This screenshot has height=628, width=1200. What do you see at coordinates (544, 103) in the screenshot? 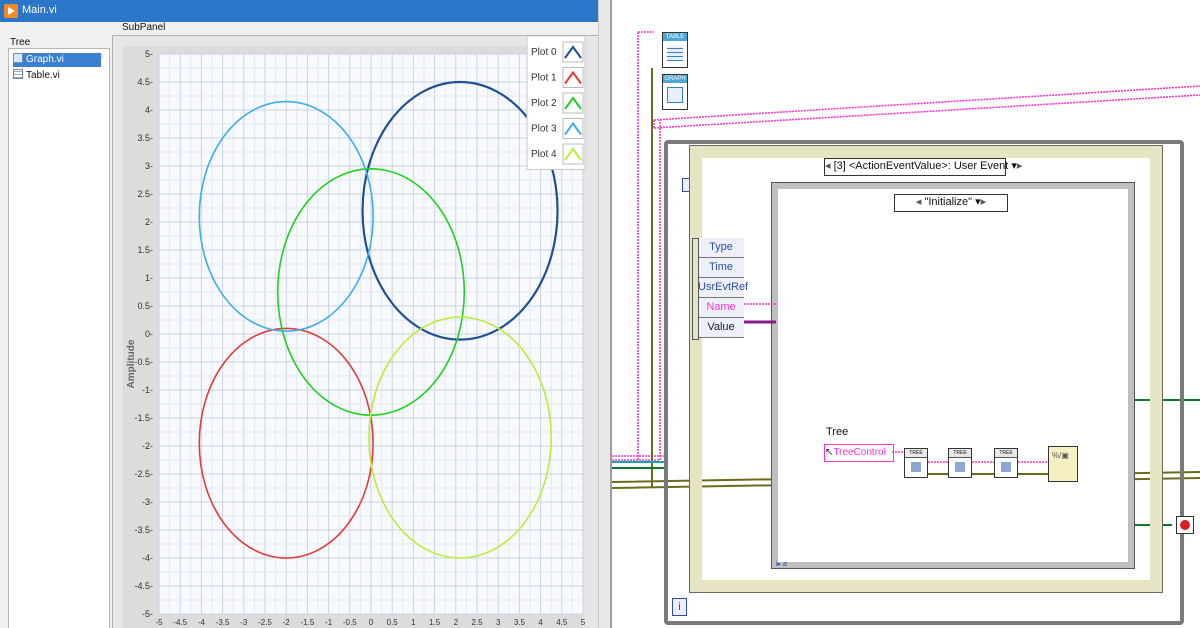
I see `legend-label: Plot 2` at bounding box center [544, 103].